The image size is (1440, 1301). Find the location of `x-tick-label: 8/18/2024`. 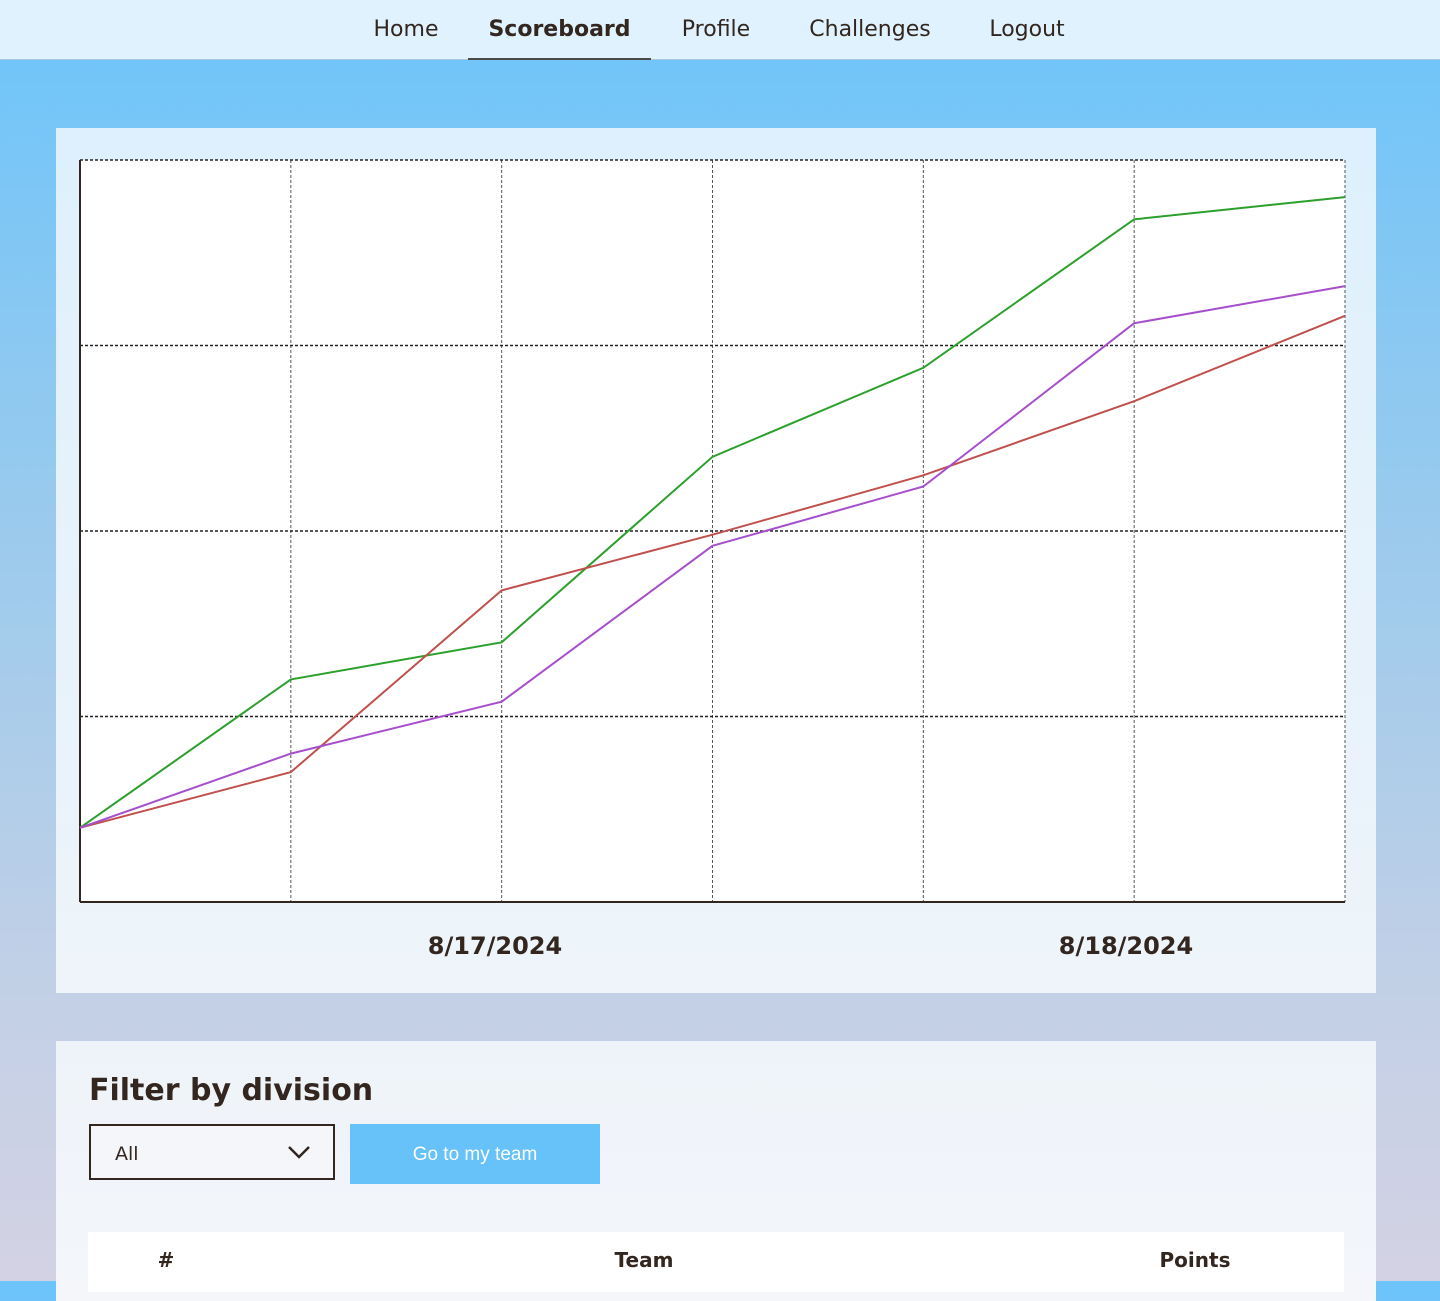

x-tick-label: 8/18/2024 is located at coordinates (1126, 946).